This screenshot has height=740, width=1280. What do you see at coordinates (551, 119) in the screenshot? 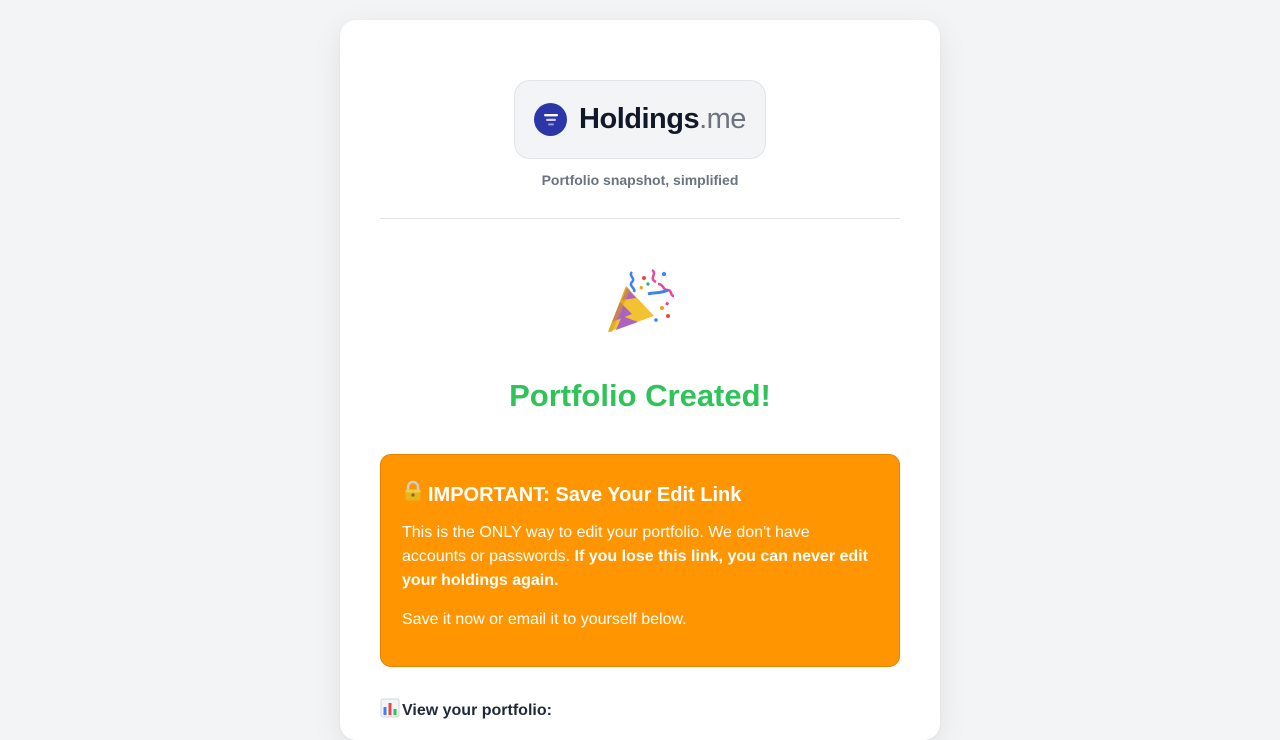
I see `stacked-lines-icon` at bounding box center [551, 119].